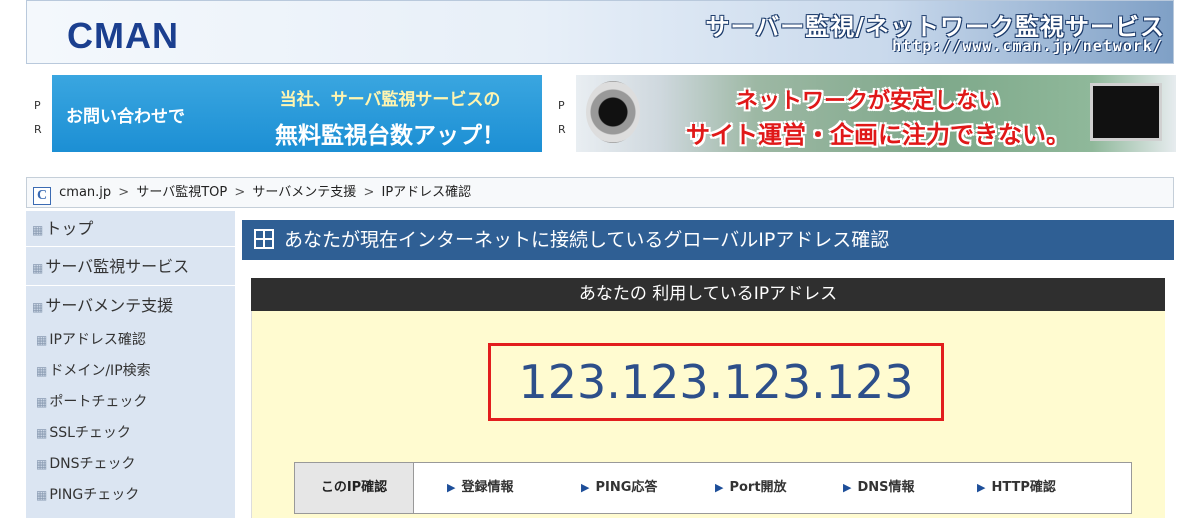 The width and height of the screenshot is (1200, 518). I want to click on ad-banner-offer: 当社、サーバ監視サービスの 無料監視台数アップ！, so click(390, 117).